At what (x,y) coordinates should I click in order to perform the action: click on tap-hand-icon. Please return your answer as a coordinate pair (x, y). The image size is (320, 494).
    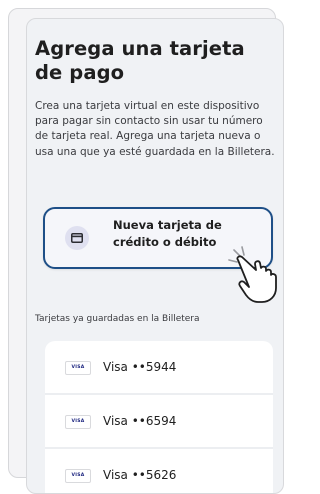
    Looking at the image, I should click on (252, 274).